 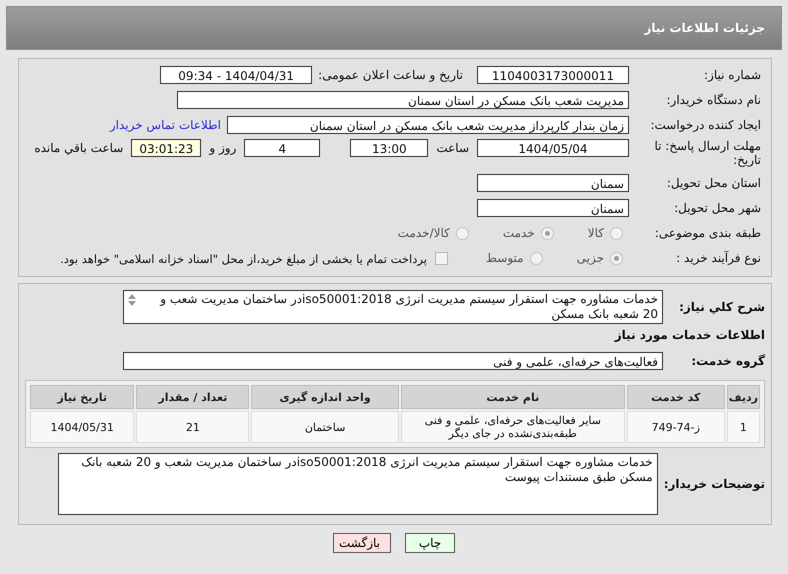 What do you see at coordinates (165, 125) in the screenshot?
I see `buyer-contact-link: اطلاعات تماس خریدار` at bounding box center [165, 125].